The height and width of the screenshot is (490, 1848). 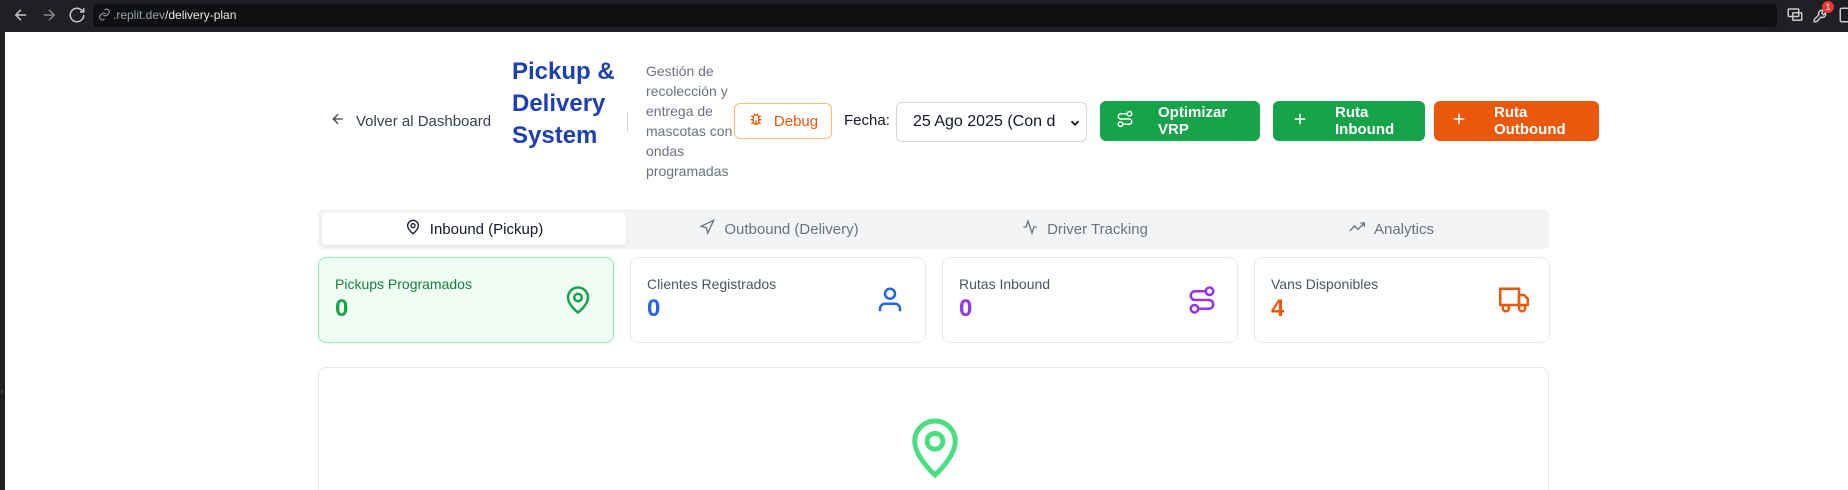 I want to click on bug-icon, so click(x=756, y=121).